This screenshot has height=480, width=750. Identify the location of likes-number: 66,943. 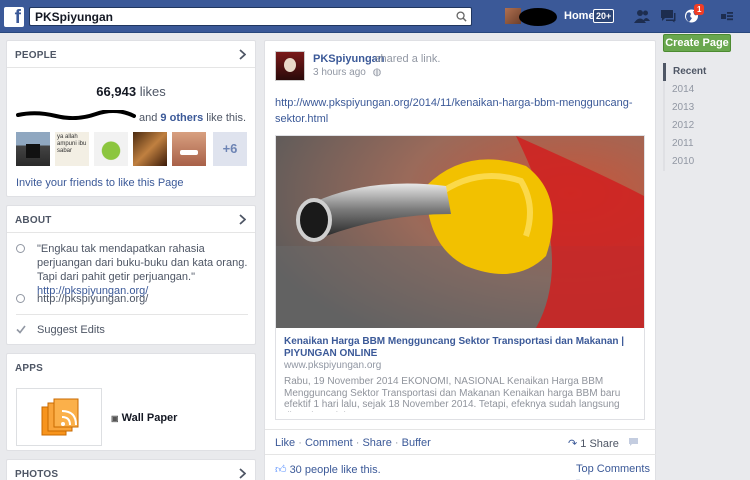
(116, 91).